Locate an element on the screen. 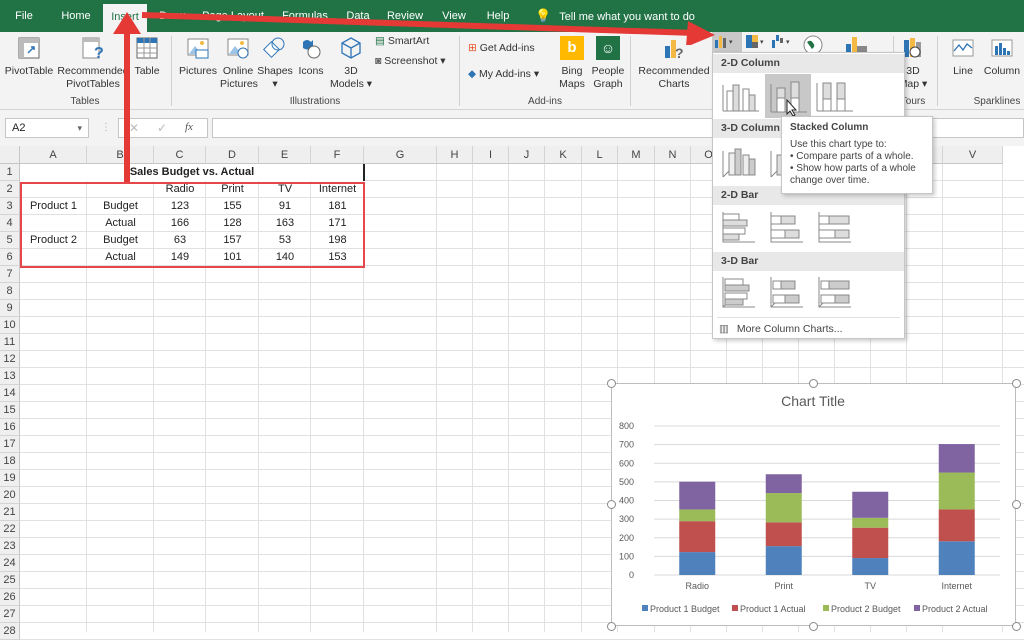 The image size is (1024, 640). 3d-stacked-bar-option is located at coordinates (789, 293).